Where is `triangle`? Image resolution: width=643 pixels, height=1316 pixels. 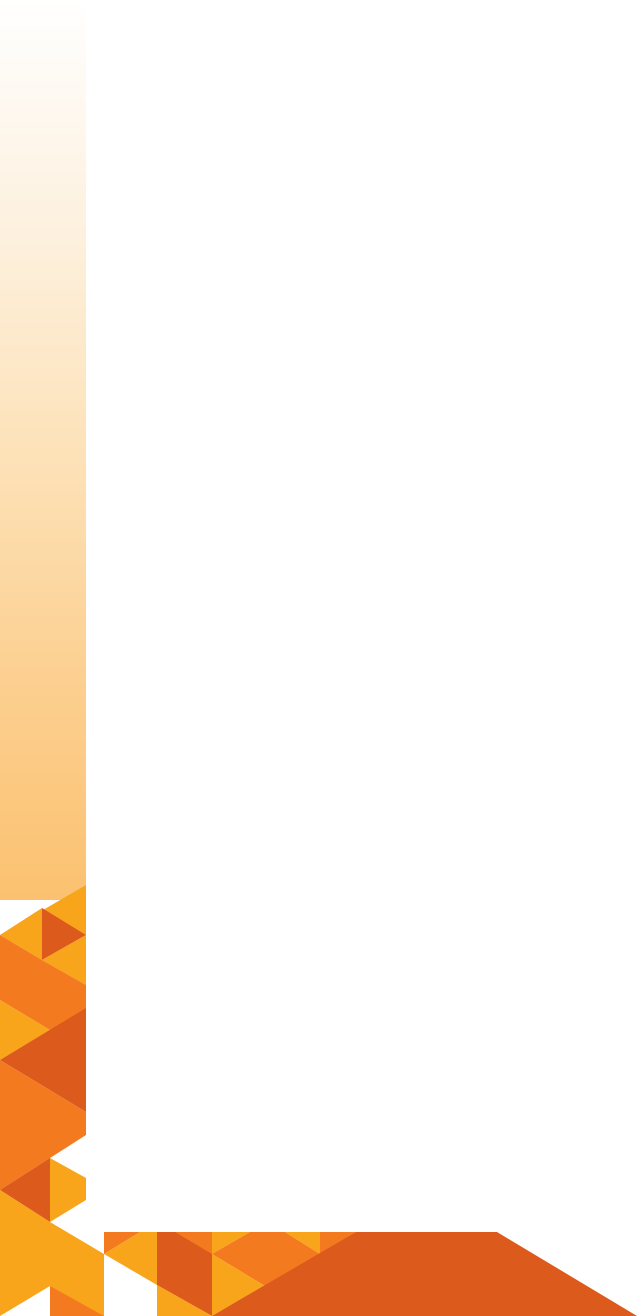
triangle is located at coordinates (68, 1190).